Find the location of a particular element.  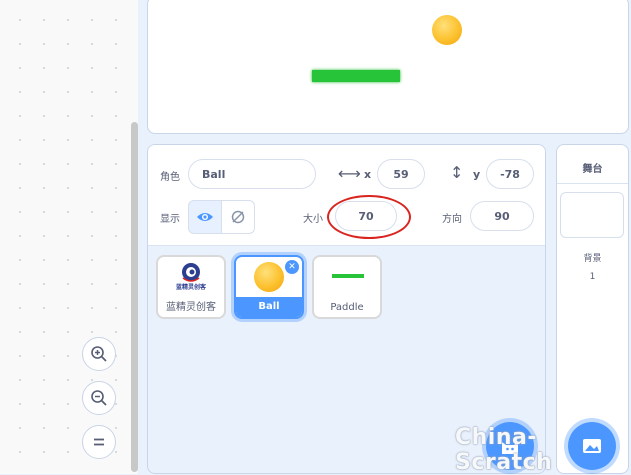

sprite-info: 角色 Ball ⟷ x 59 ↕ y -78 显示 大小 70 方向 90 is located at coordinates (346, 195).